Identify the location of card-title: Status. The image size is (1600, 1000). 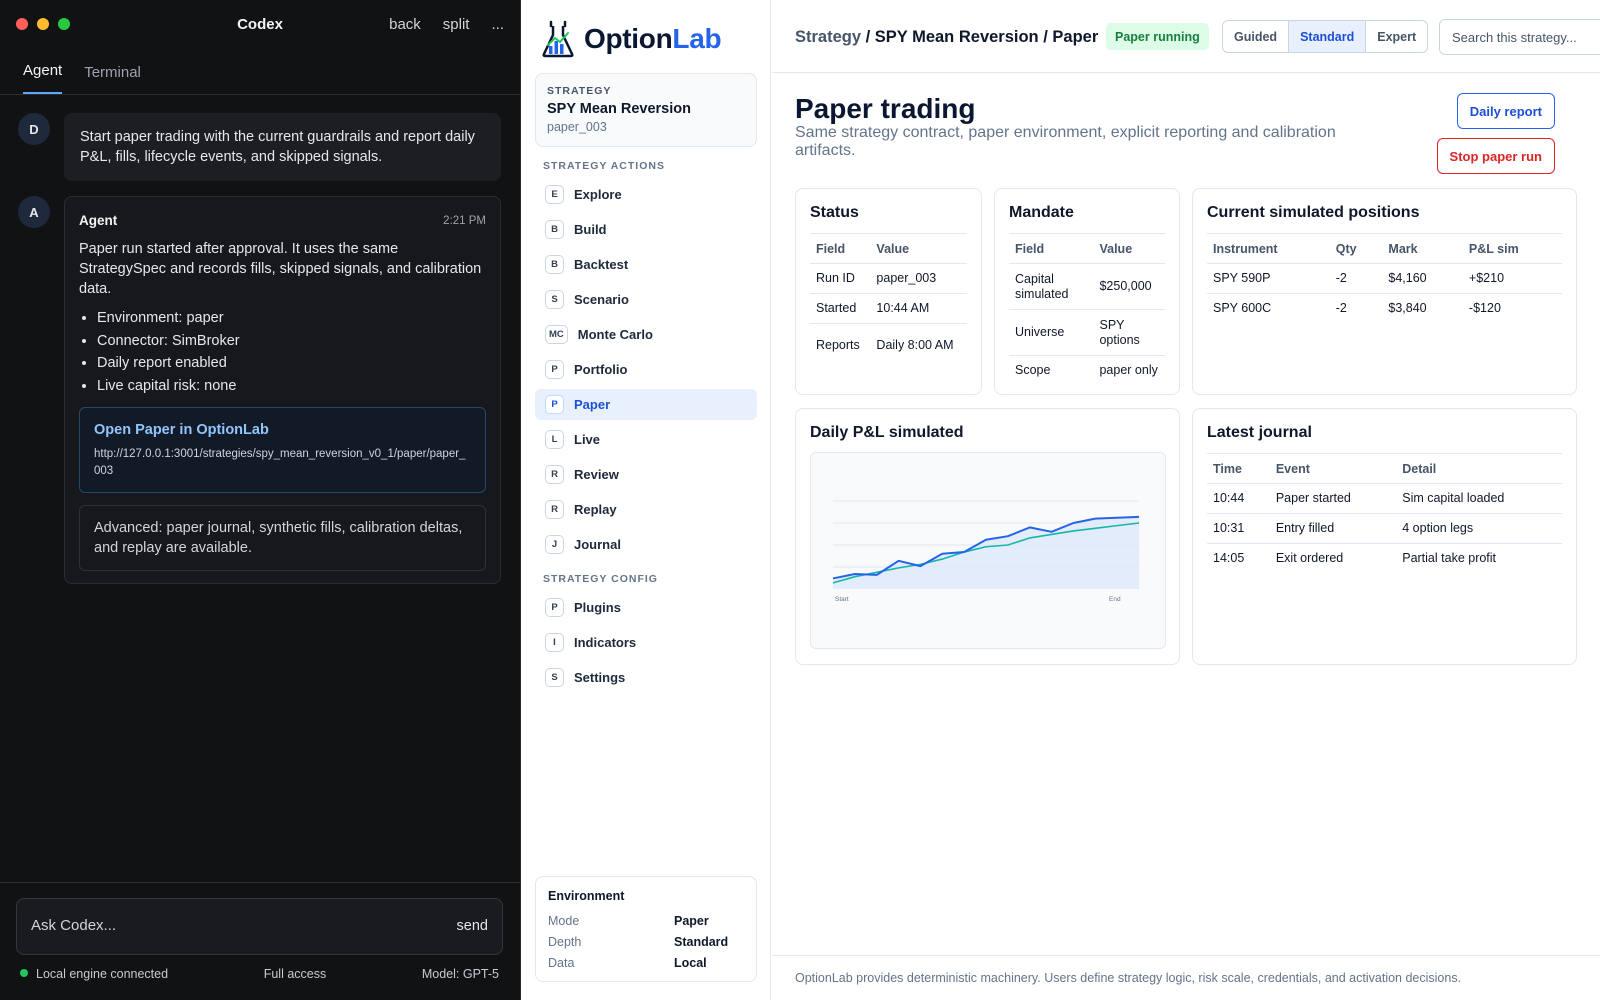
(834, 212).